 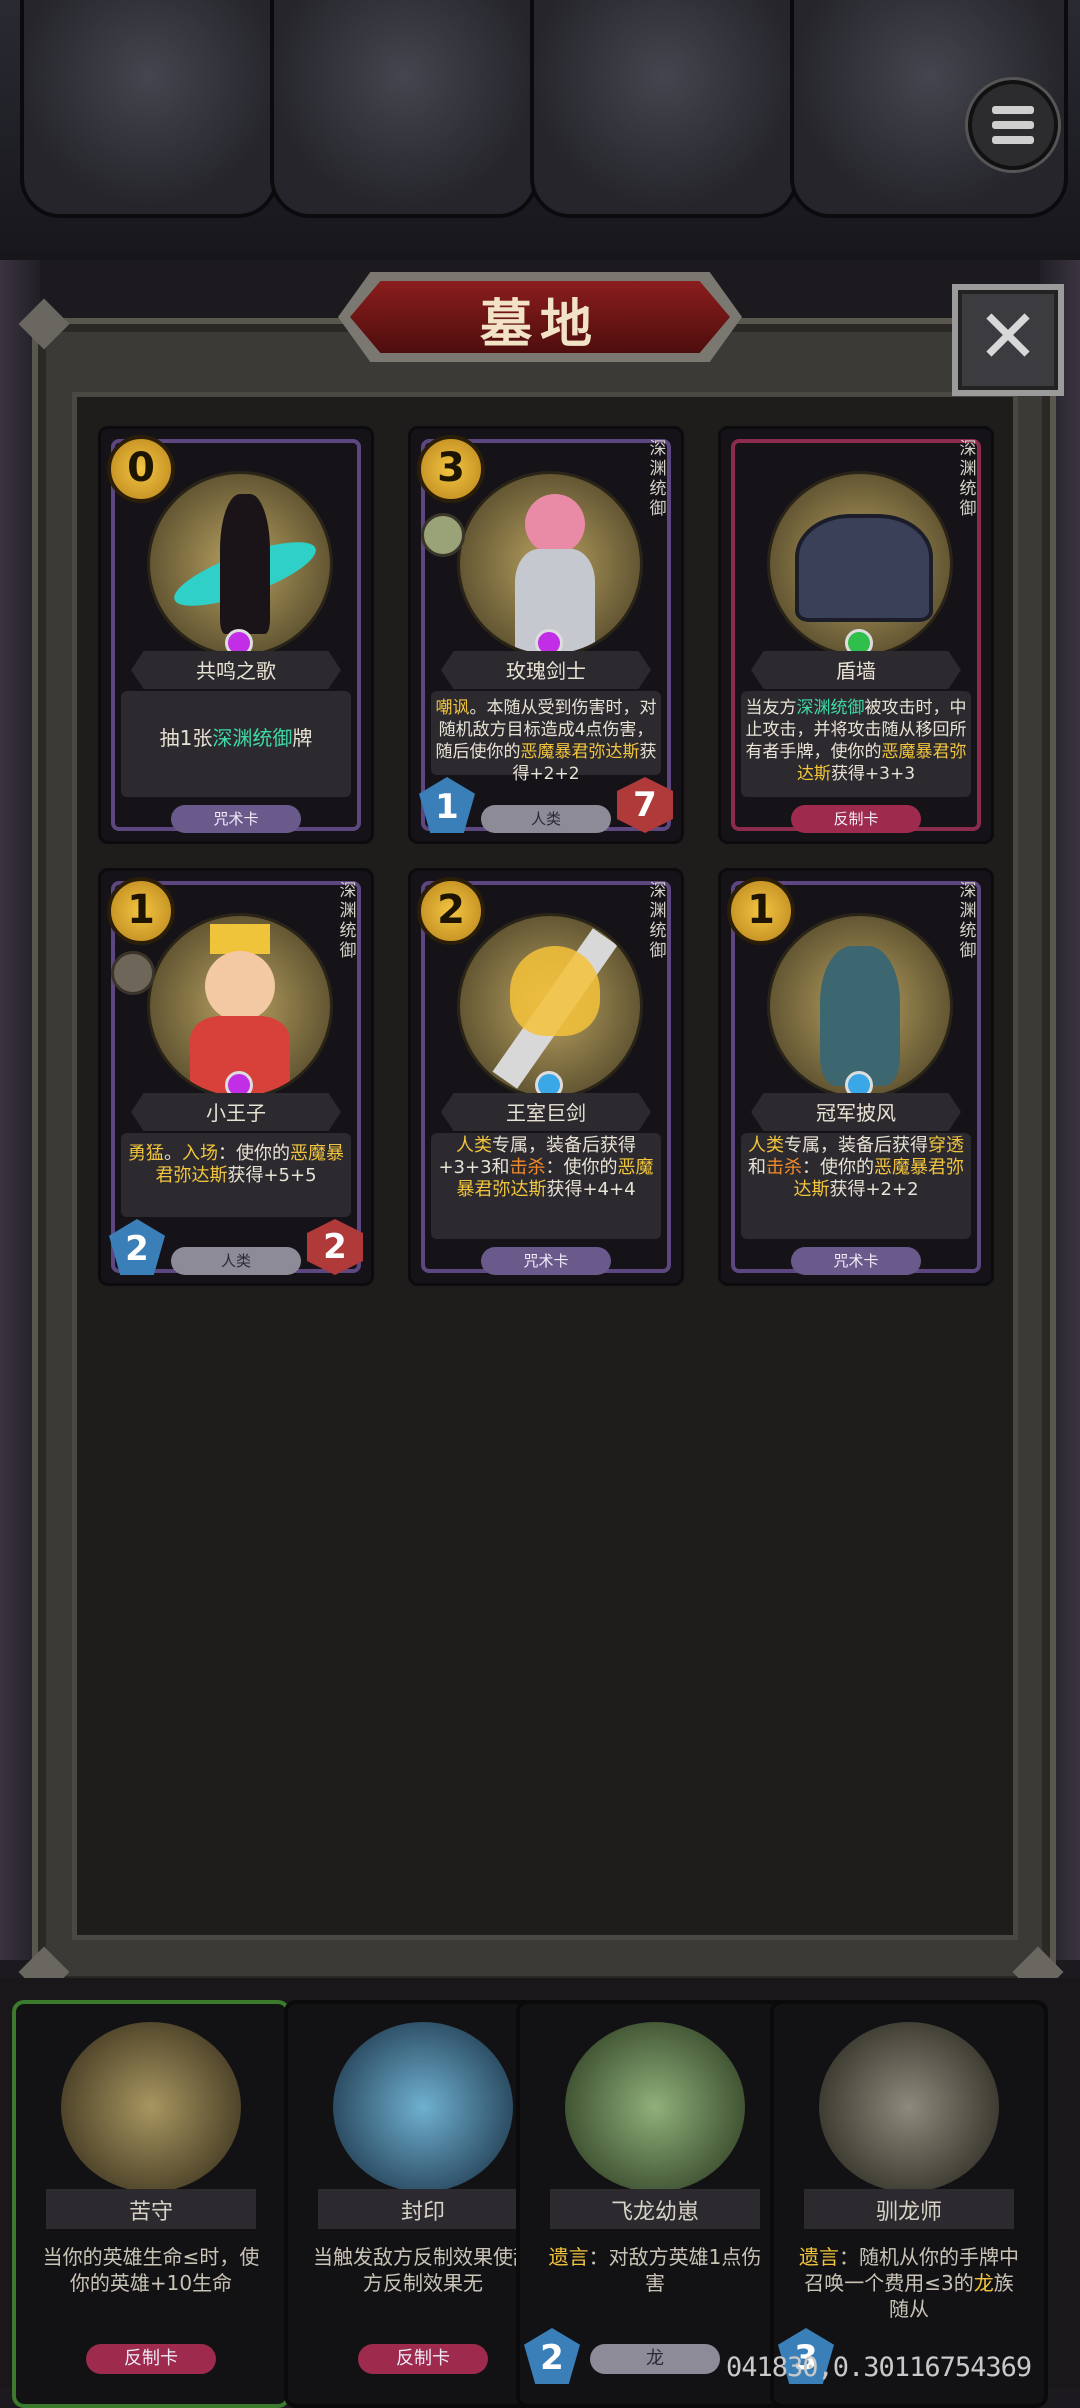 What do you see at coordinates (856, 671) in the screenshot?
I see `card-name: 盾墙` at bounding box center [856, 671].